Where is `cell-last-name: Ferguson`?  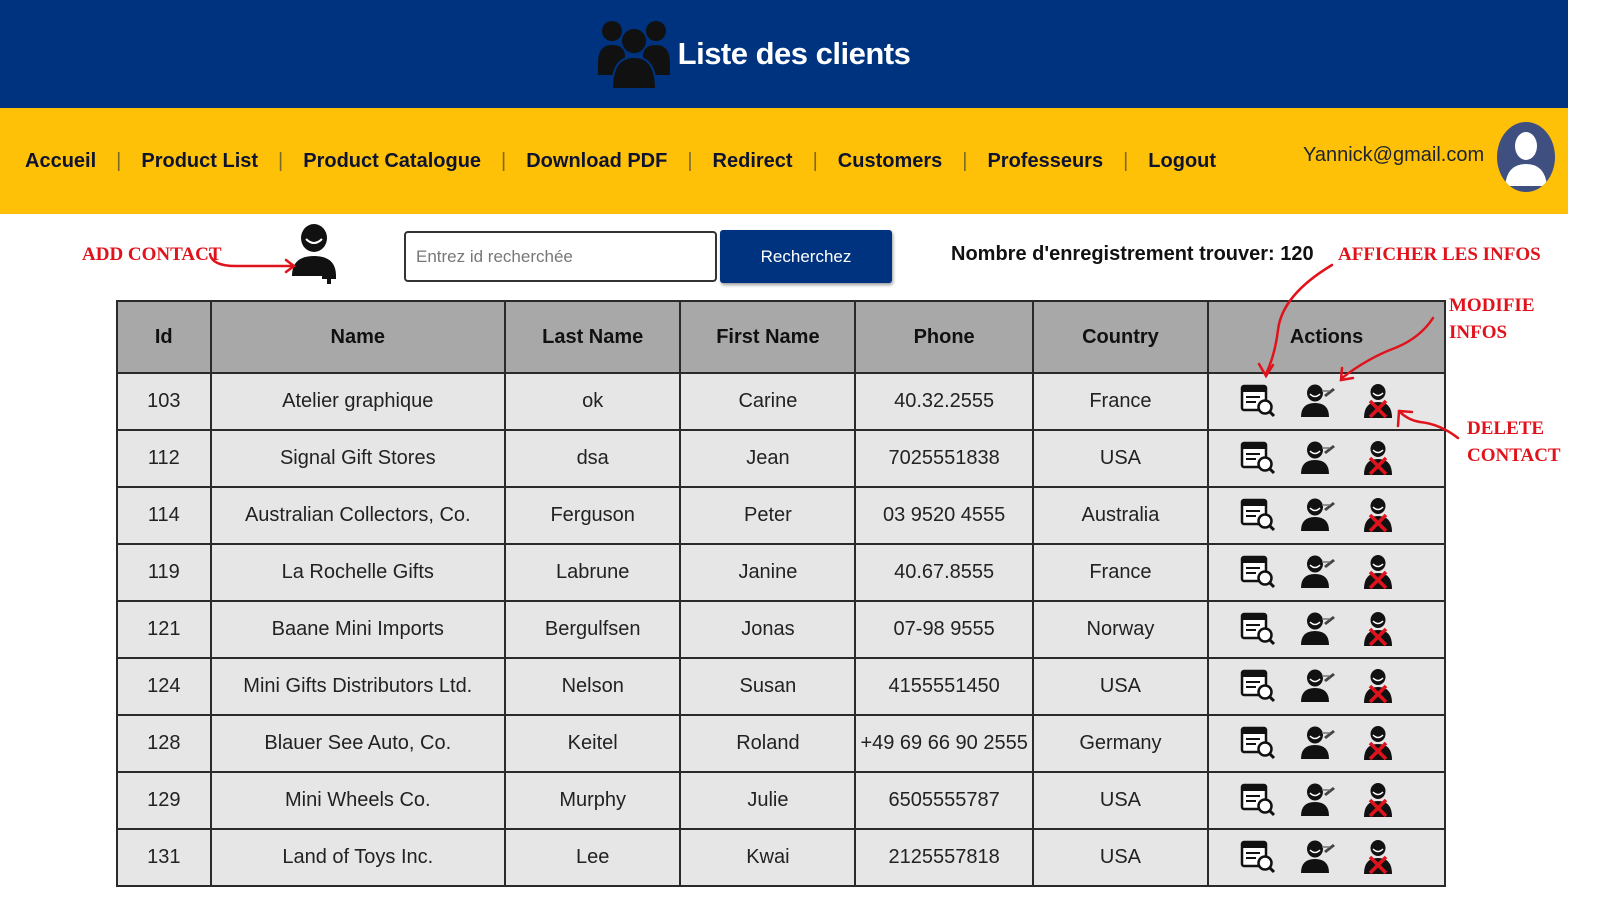
cell-last-name: Ferguson is located at coordinates (593, 515).